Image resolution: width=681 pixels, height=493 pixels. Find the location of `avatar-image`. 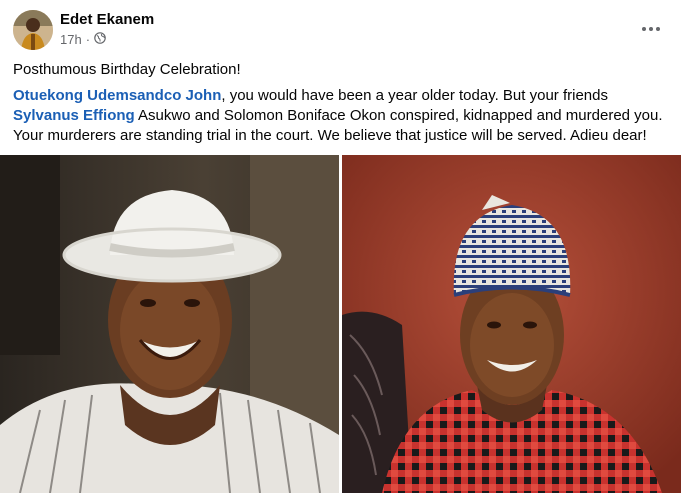

avatar-image is located at coordinates (33, 30).